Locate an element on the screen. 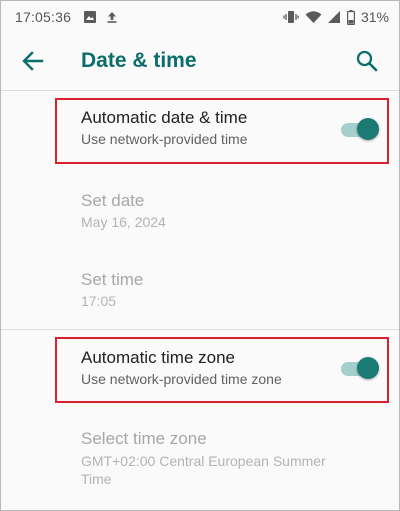 The image size is (400, 511). setting-summary: May 16, 2024 is located at coordinates (123, 222).